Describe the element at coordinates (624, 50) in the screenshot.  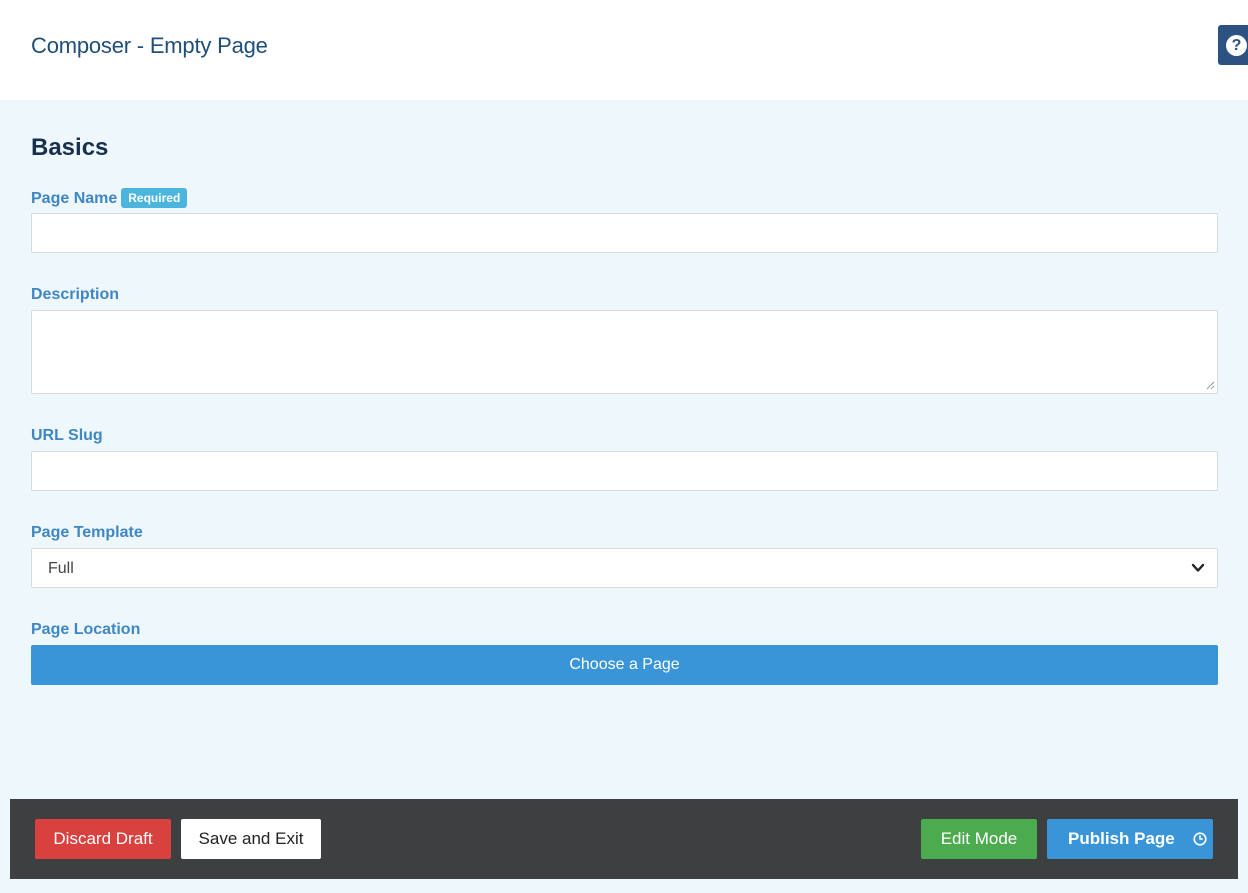
I see `header: Composer - Empty Page ?` at that location.